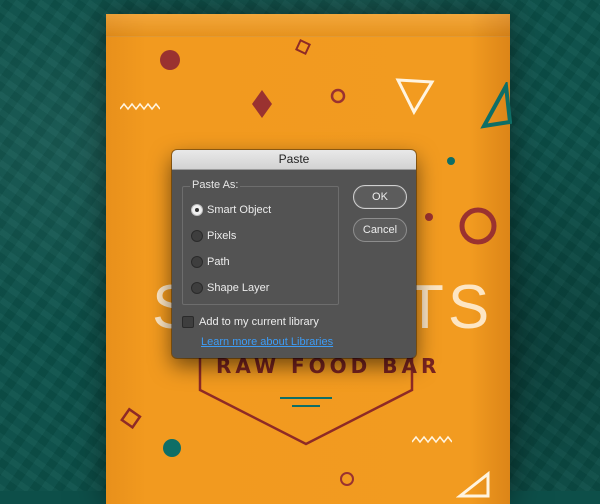 Image resolution: width=600 pixels, height=504 pixels. Describe the element at coordinates (262, 104) in the screenshot. I see `maroon-diamond` at that location.